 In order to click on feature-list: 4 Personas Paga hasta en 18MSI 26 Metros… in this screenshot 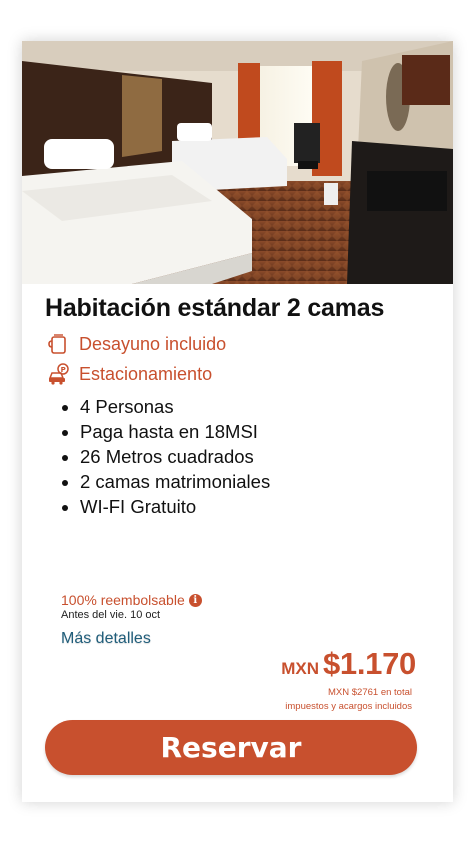, I will do `click(163, 456)`.